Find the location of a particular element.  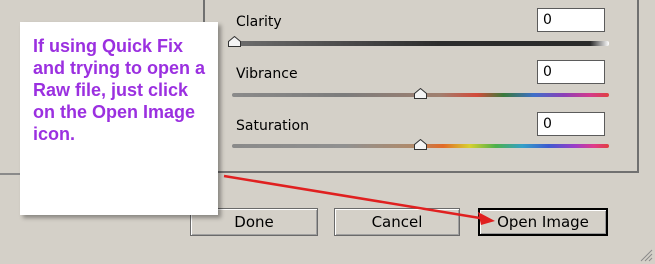

vibrance-label: Vibrance is located at coordinates (267, 74).